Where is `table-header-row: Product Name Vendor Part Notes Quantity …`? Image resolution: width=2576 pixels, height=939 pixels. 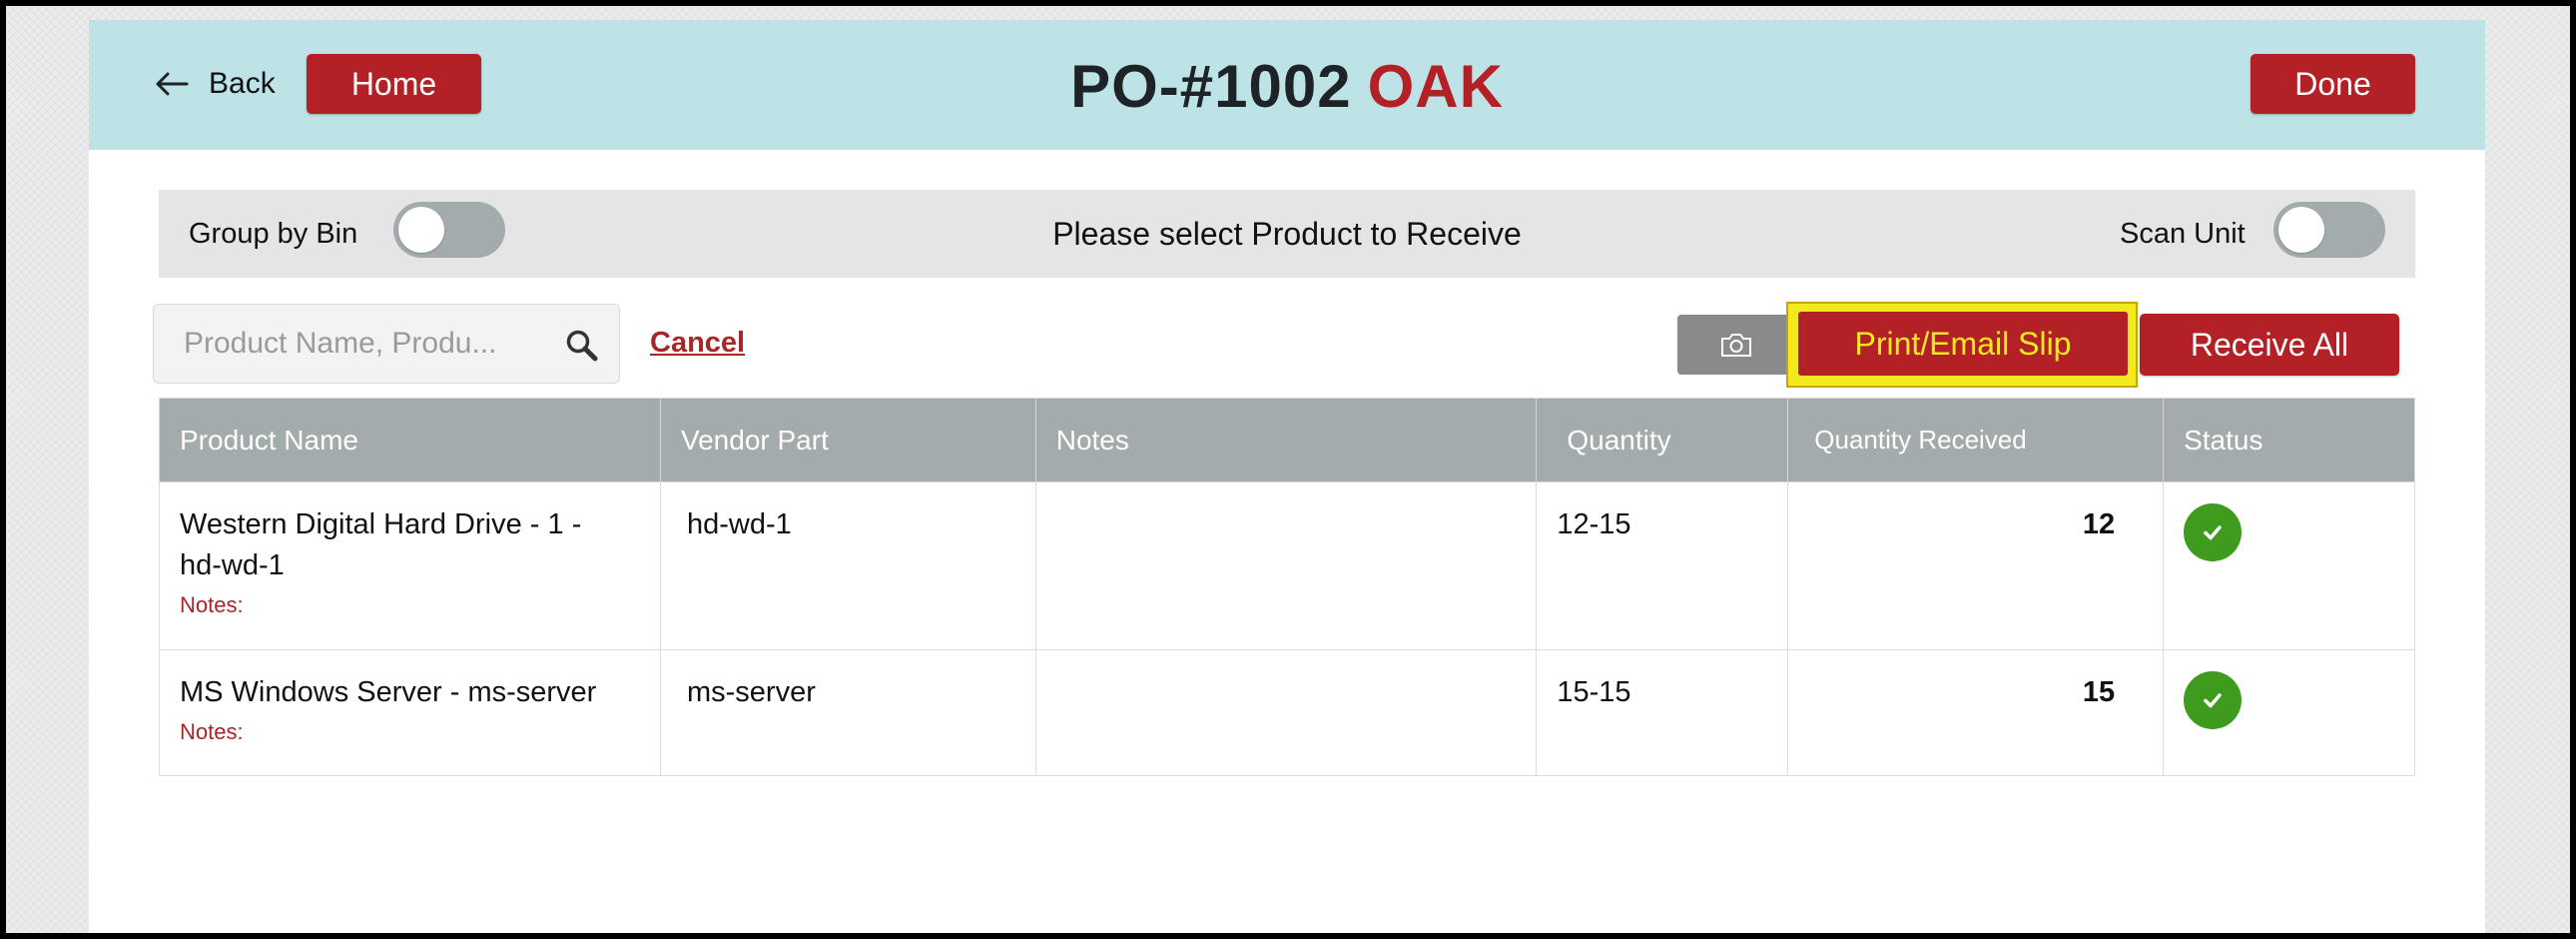
table-header-row: Product Name Vendor Part Notes Quantity … is located at coordinates (1287, 440).